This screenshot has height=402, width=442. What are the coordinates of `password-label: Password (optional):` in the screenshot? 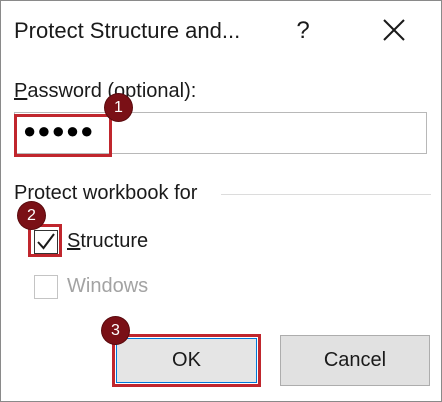 It's located at (105, 91).